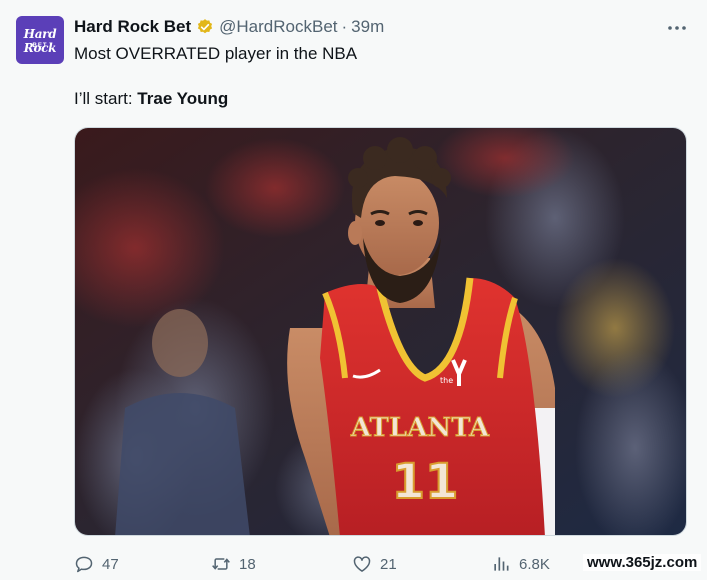 This screenshot has height=580, width=707. I want to click on jersey-number: 11, so click(425, 482).